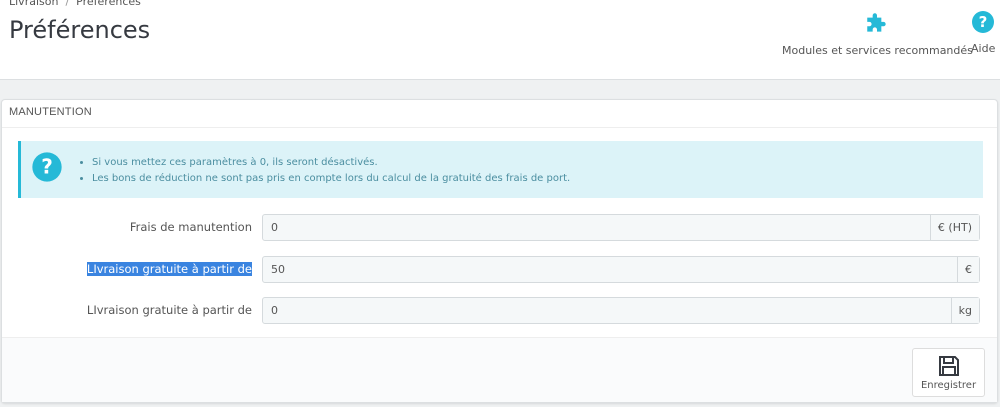 The height and width of the screenshot is (407, 1000). I want to click on save-label: Enregistrer, so click(948, 385).